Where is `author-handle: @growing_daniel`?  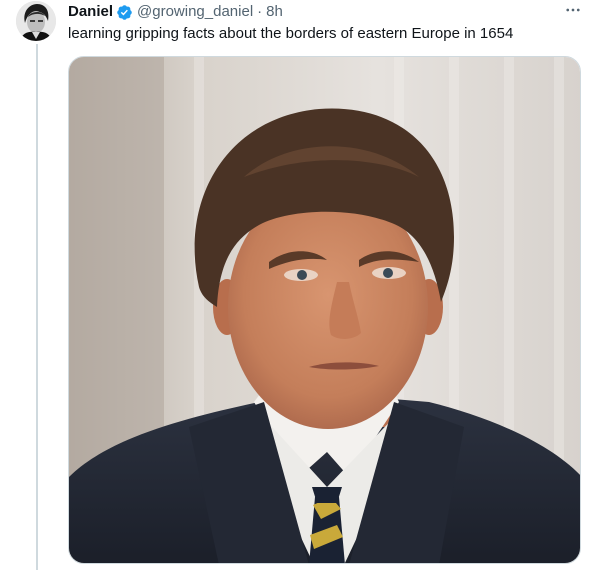
author-handle: @growing_daniel is located at coordinates (195, 12).